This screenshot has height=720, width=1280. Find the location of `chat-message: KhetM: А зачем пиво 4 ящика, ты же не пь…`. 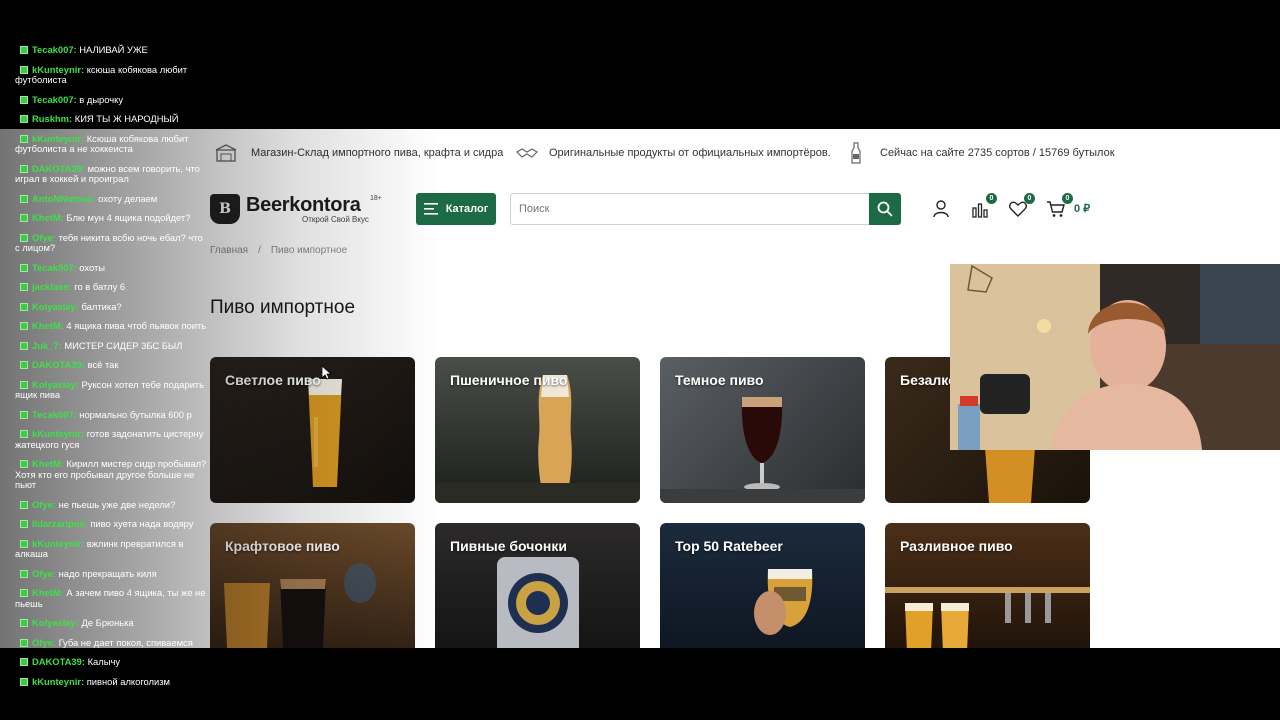

chat-message: KhetM: А зачем пиво 4 ящика, ты же не пь… is located at coordinates (111, 598).